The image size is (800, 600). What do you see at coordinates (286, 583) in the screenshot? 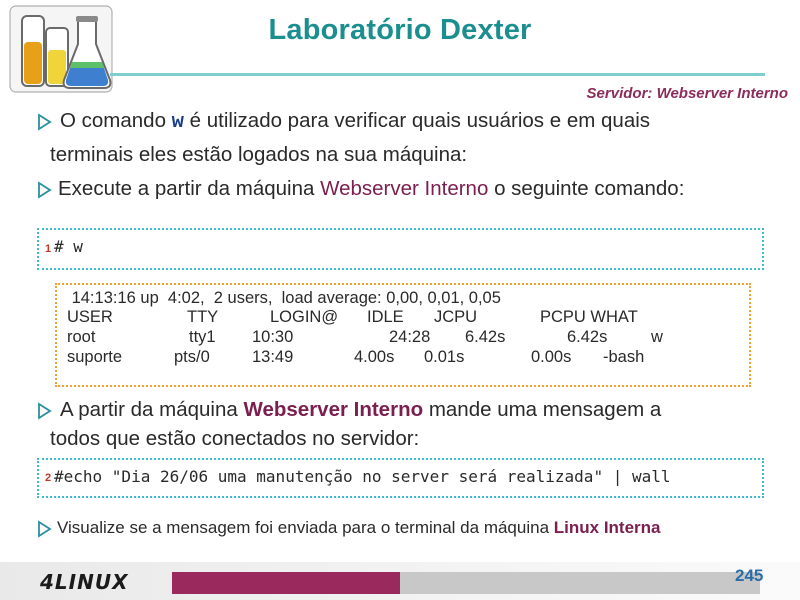
I see `footer-bar-accent` at bounding box center [286, 583].